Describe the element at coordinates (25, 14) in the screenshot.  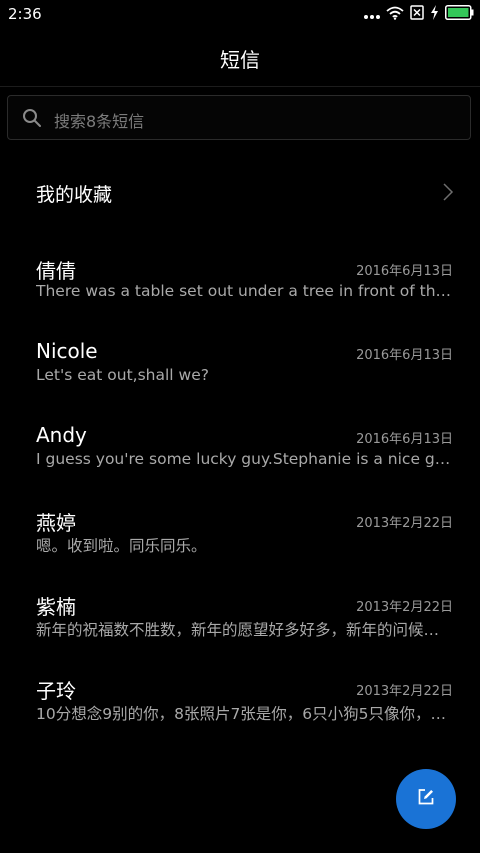
I see `status-time: 2:36` at that location.